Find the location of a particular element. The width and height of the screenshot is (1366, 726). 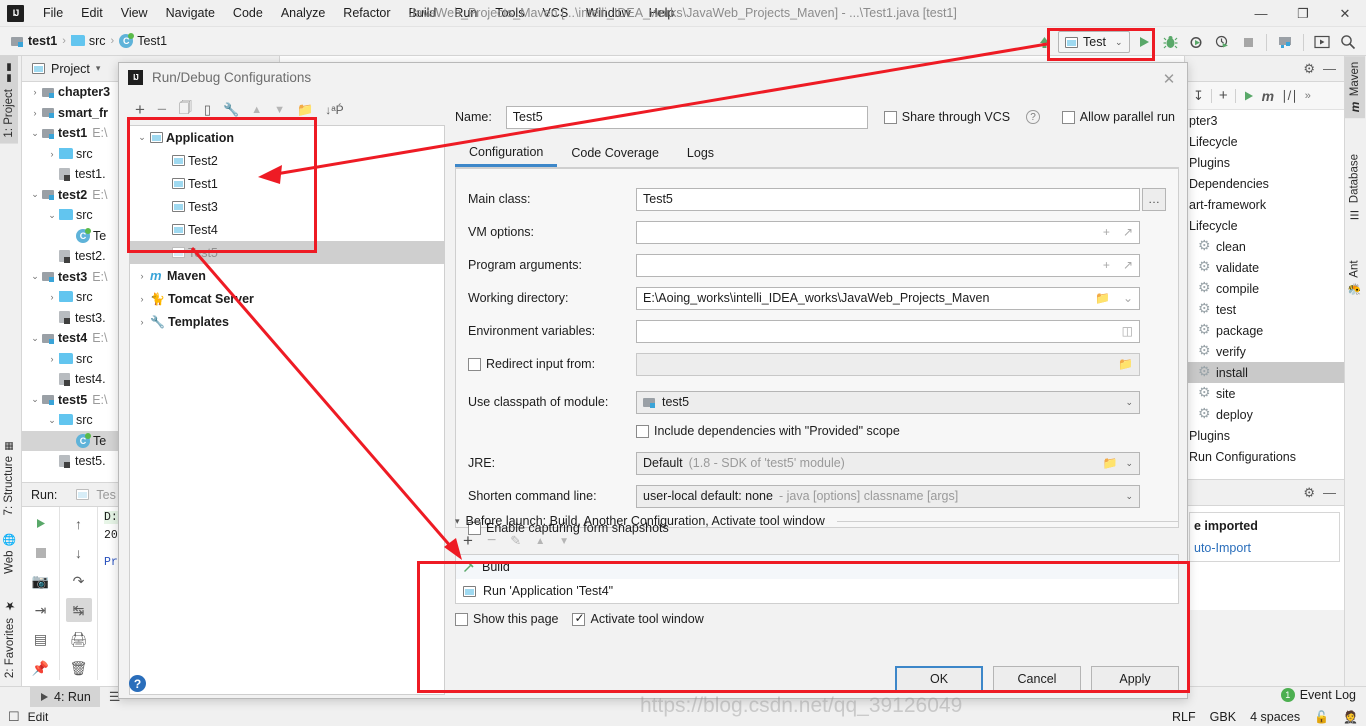

config-tree-row-templates: › 🔧 Templates is located at coordinates (287, 321).